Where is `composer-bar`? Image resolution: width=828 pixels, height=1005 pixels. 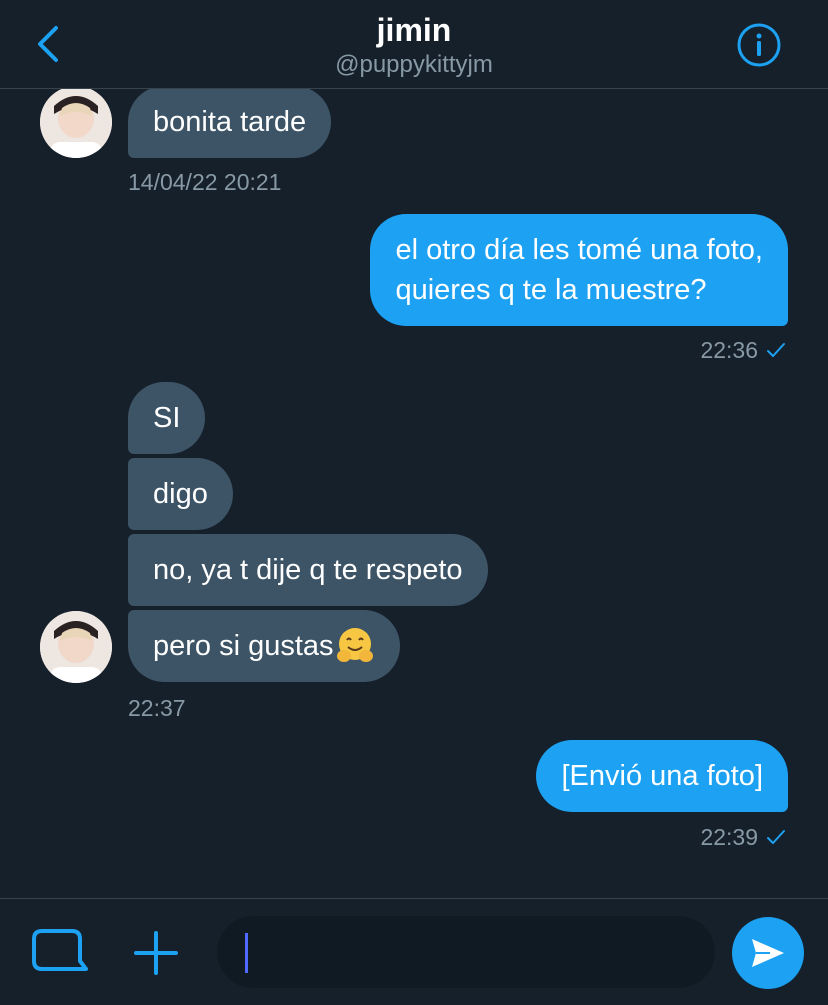
composer-bar is located at coordinates (414, 951).